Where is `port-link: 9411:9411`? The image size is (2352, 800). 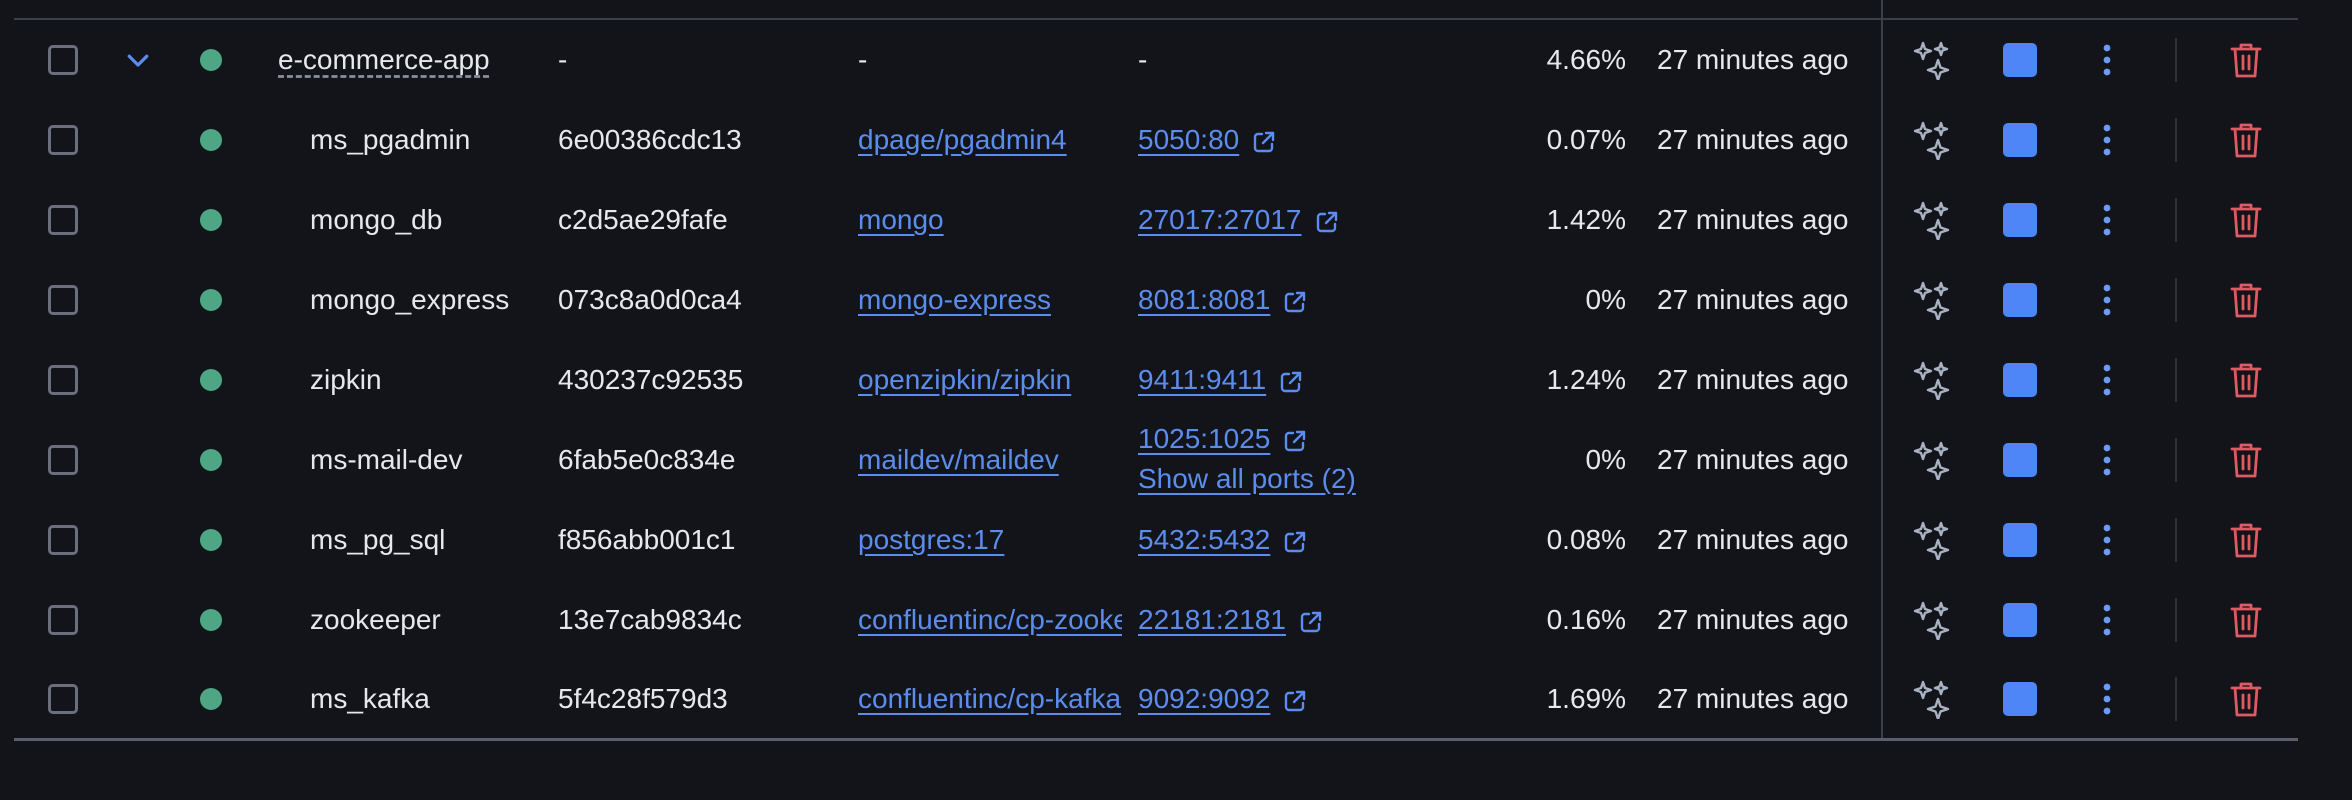 port-link: 9411:9411 is located at coordinates (1202, 379).